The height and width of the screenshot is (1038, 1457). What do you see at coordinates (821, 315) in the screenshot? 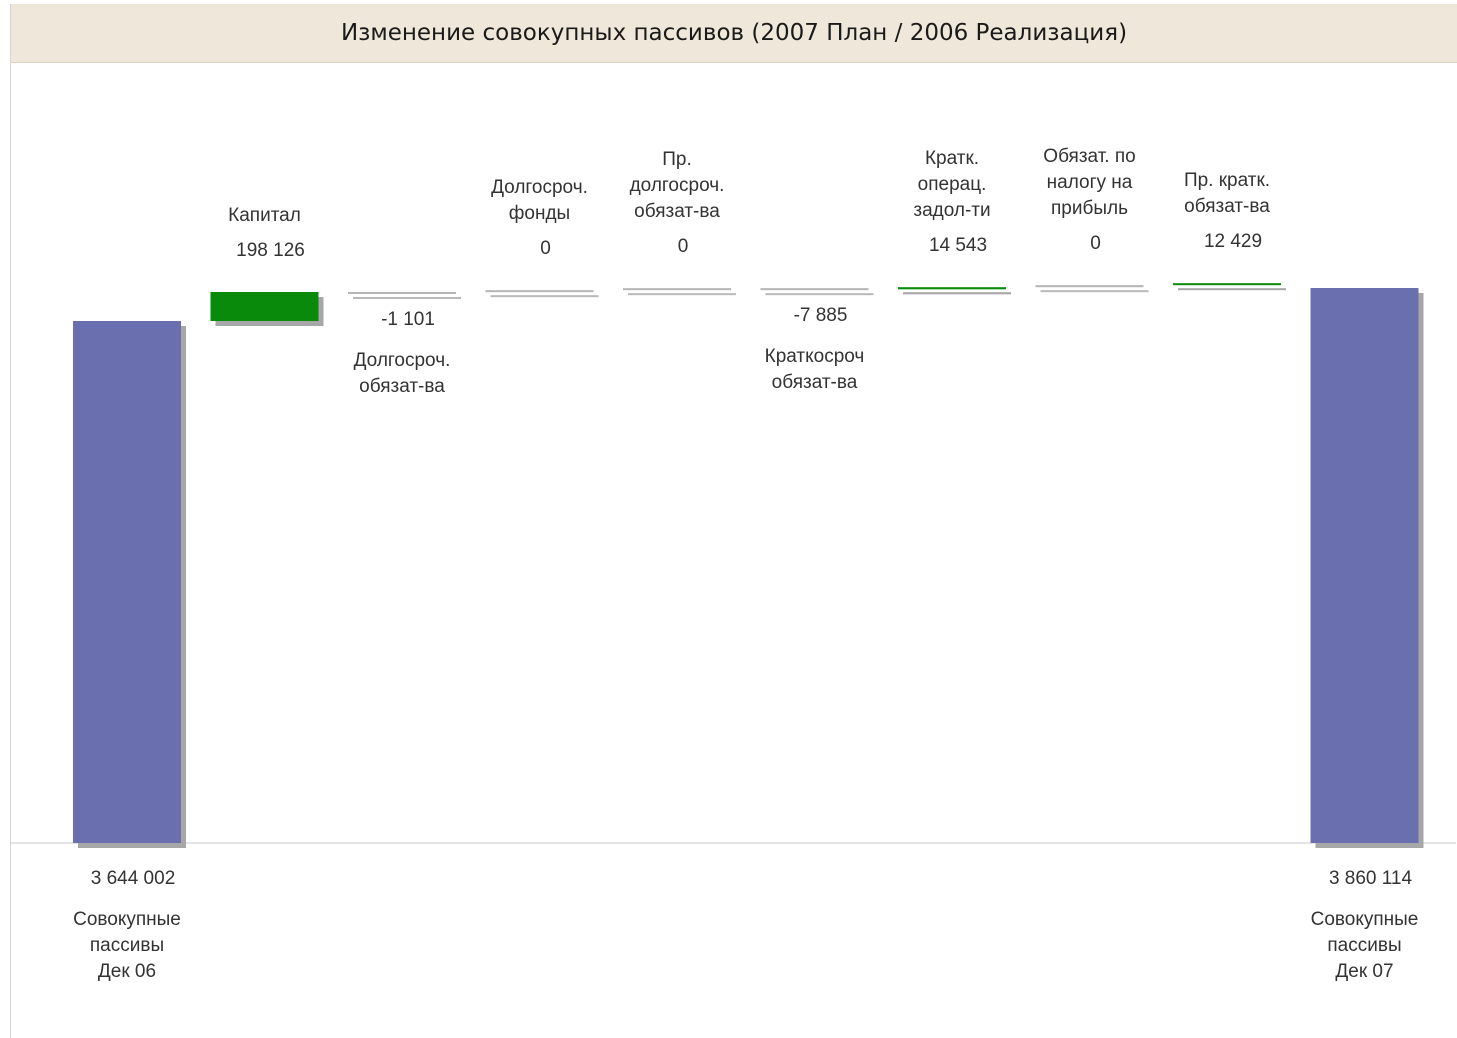
I see `data-label-value: -7 885` at bounding box center [821, 315].